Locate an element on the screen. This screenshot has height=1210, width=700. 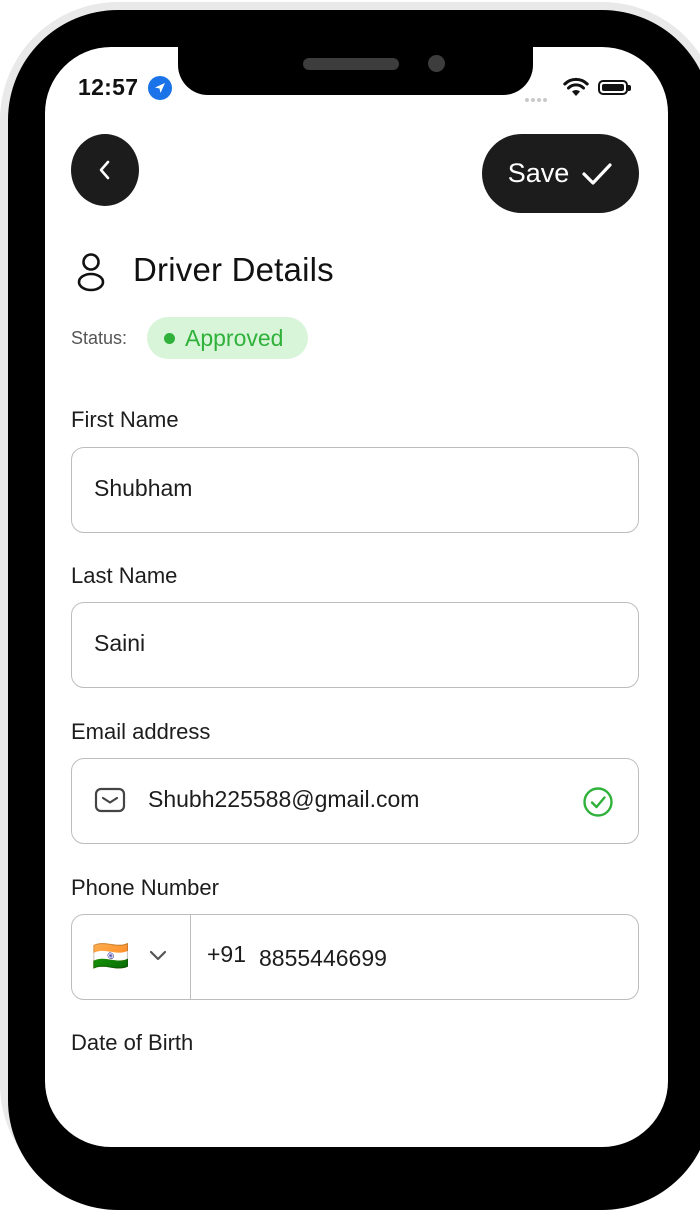
front-camera is located at coordinates (436, 63).